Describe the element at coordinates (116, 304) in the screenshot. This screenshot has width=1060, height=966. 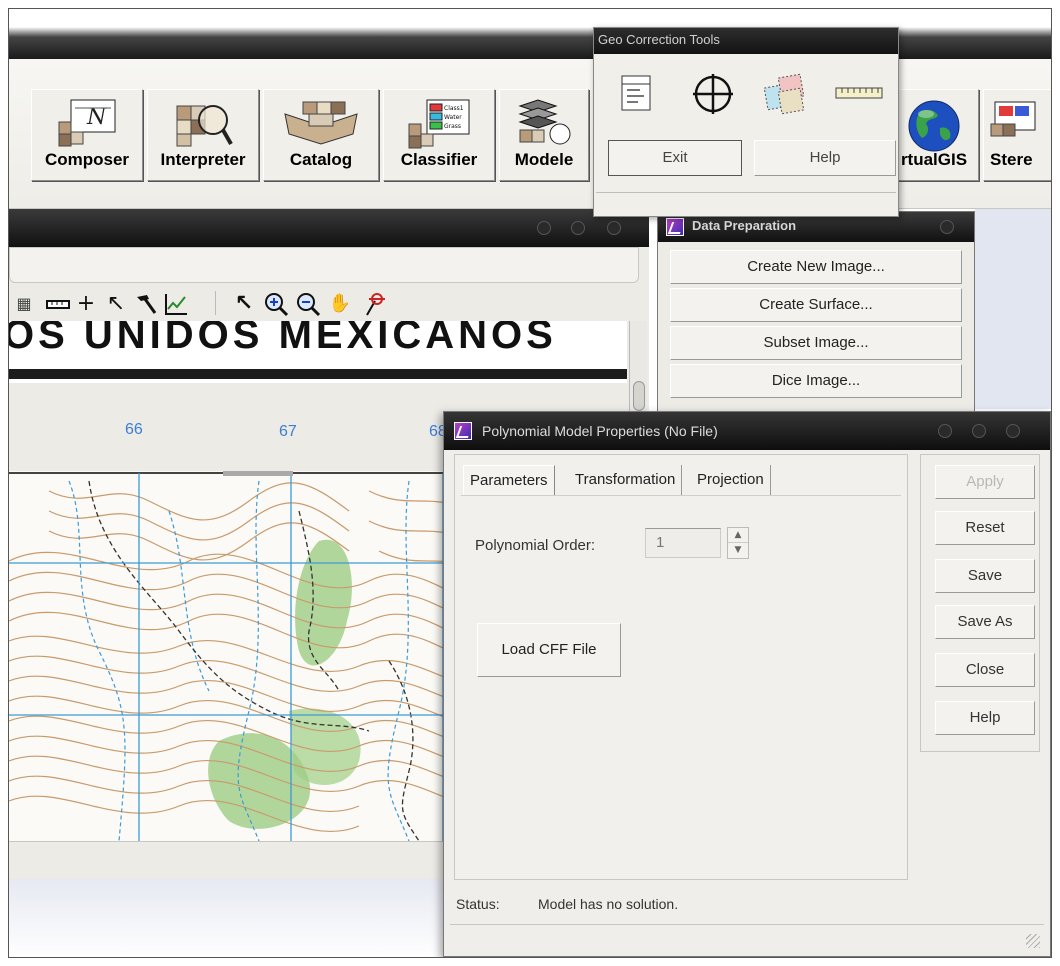
I see `select-arrow-icon: ↖` at that location.